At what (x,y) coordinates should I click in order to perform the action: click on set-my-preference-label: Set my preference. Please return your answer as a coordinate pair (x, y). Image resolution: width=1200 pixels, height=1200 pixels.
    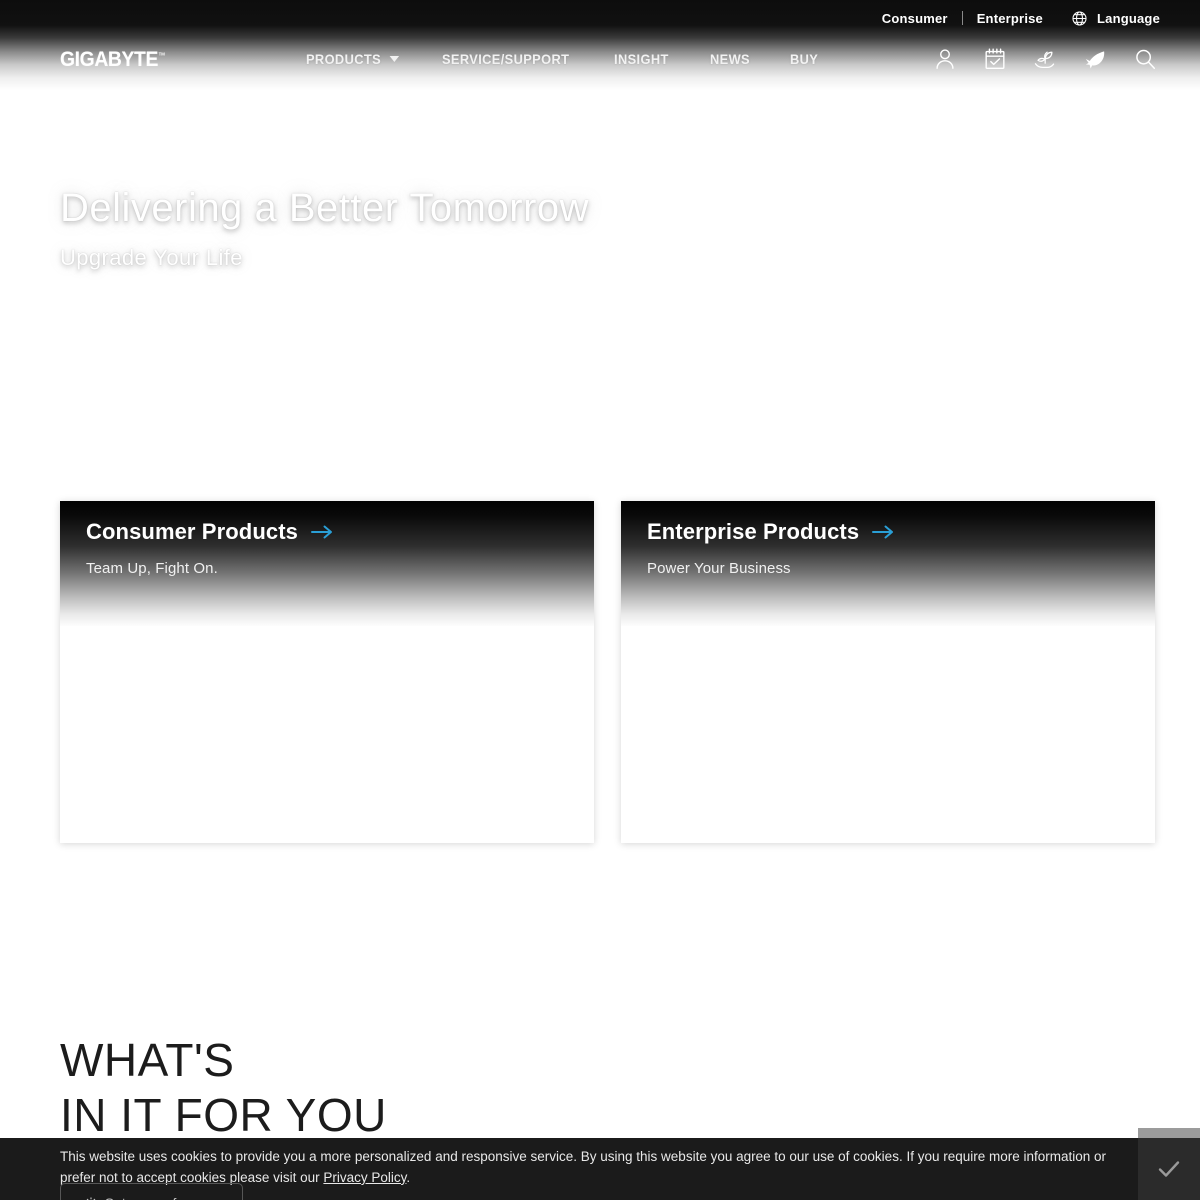
    Looking at the image, I should click on (162, 1197).